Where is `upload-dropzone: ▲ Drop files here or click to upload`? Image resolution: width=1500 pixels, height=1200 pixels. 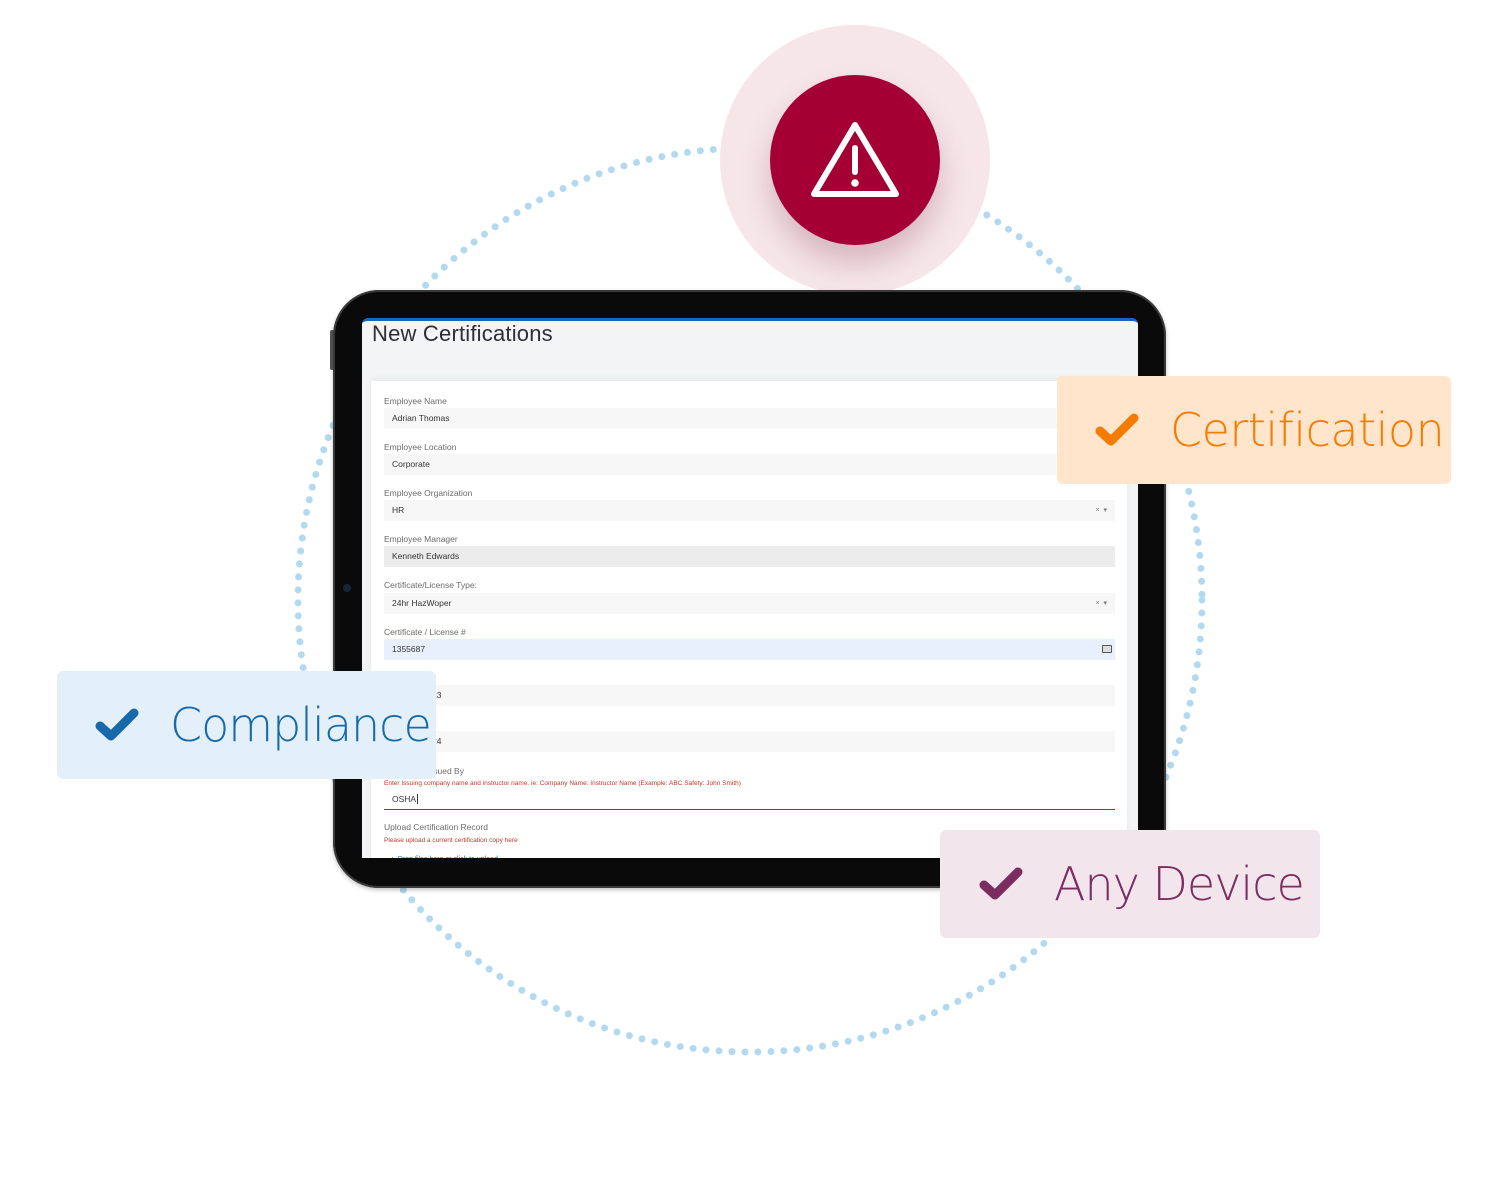 upload-dropzone: ▲ Drop files here or click to upload is located at coordinates (443, 857).